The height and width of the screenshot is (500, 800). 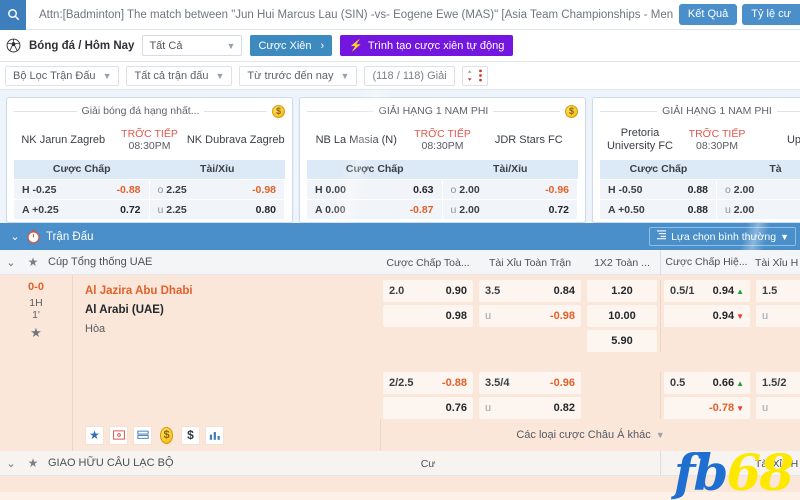 What do you see at coordinates (558, 209) in the screenshot?
I see `overunder-under-value: 0.72` at bounding box center [558, 209].